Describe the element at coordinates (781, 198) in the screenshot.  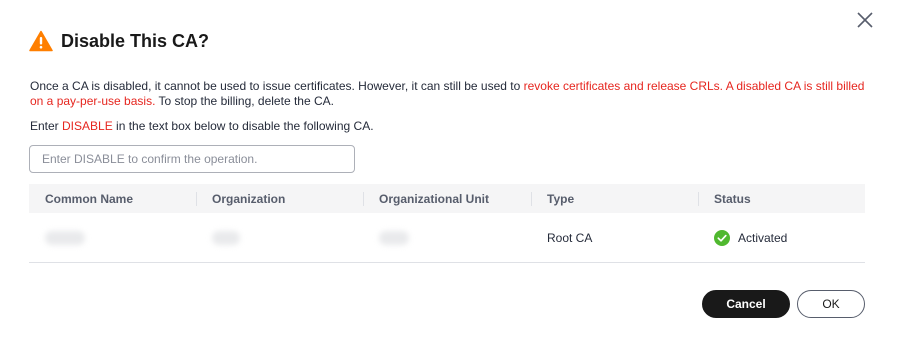
I see `column-header-status: Status` at that location.